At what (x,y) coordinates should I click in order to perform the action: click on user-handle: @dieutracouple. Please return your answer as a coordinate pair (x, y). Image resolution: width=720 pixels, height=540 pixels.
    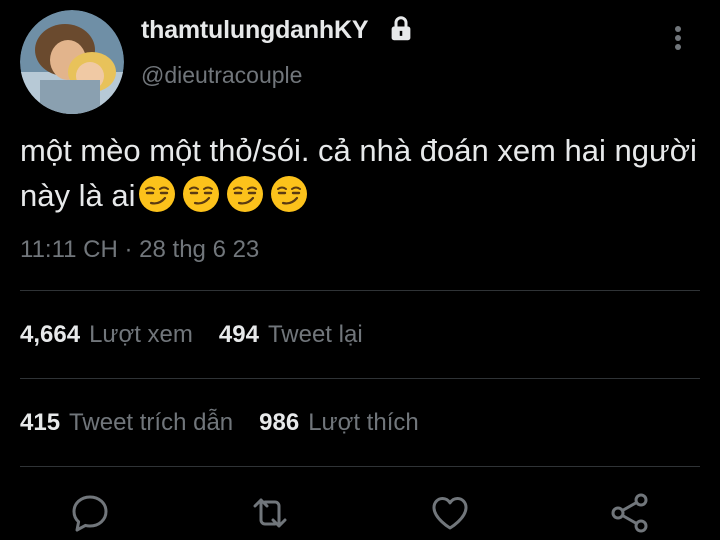
    Looking at the image, I should click on (221, 75).